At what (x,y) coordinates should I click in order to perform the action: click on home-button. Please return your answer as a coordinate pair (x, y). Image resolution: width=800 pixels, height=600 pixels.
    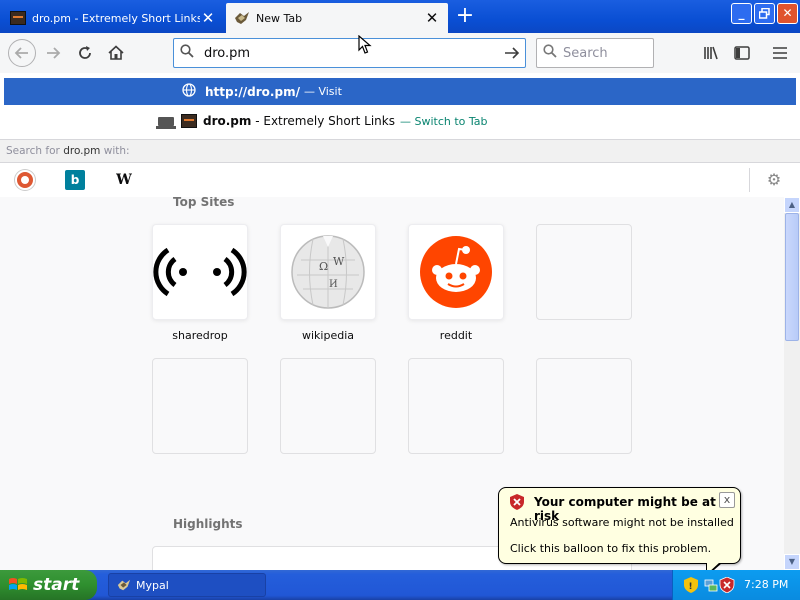
    Looking at the image, I should click on (116, 53).